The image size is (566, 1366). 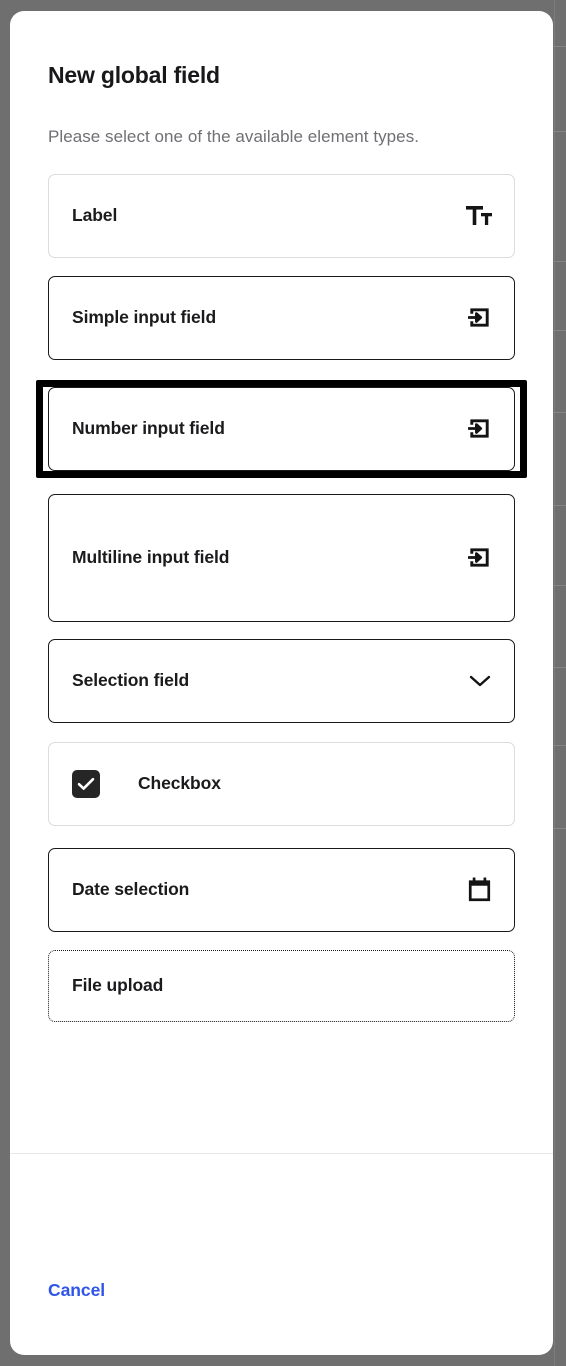 I want to click on option-label-text: Date selection, so click(x=131, y=889).